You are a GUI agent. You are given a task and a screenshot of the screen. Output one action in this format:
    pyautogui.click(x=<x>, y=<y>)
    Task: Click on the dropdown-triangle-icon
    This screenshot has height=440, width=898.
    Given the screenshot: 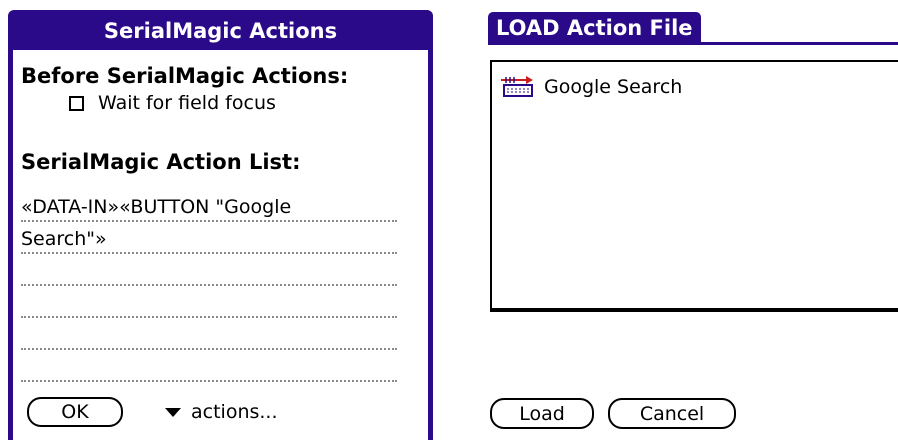 What is the action you would take?
    pyautogui.click(x=173, y=412)
    